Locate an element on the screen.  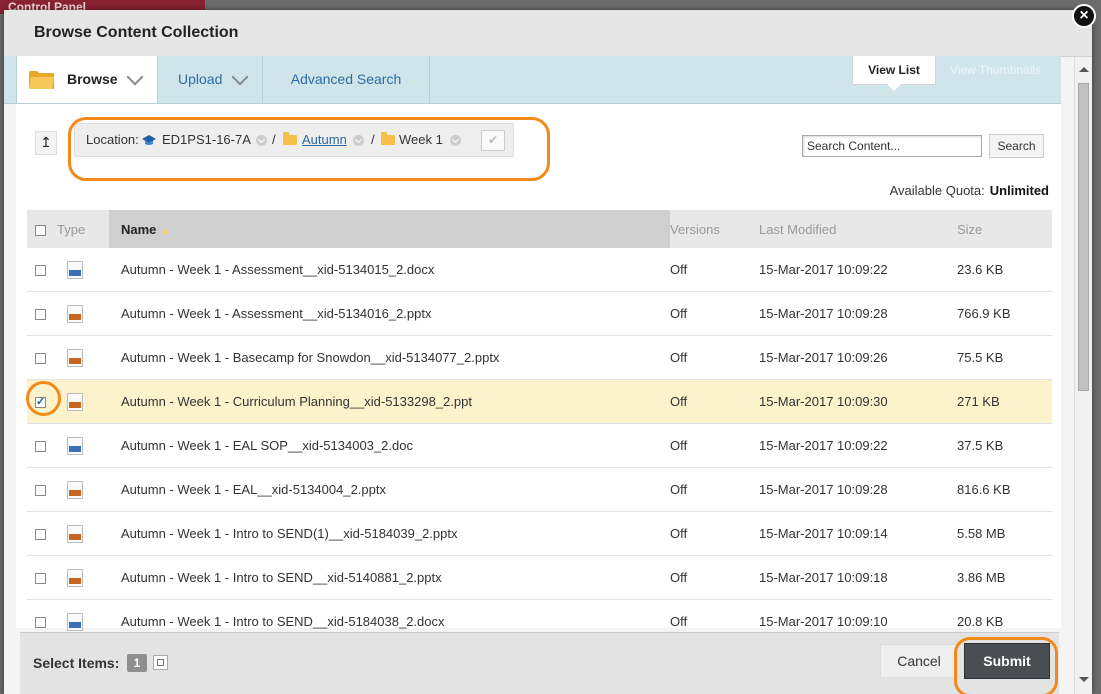
size-value: 75.5 KB is located at coordinates (1004, 357).